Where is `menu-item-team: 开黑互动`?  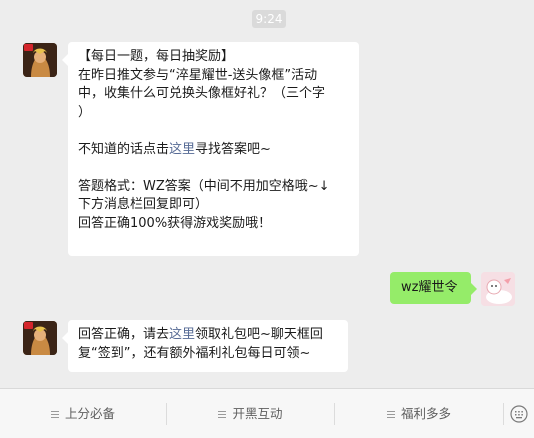 menu-item-team: 开黑互动 is located at coordinates (250, 413).